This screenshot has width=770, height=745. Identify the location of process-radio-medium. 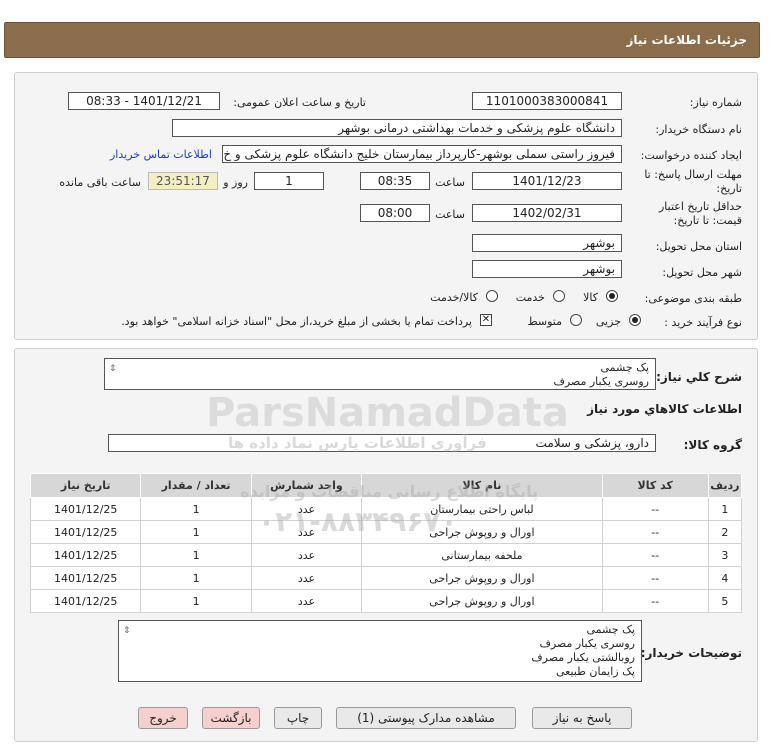
(576, 320).